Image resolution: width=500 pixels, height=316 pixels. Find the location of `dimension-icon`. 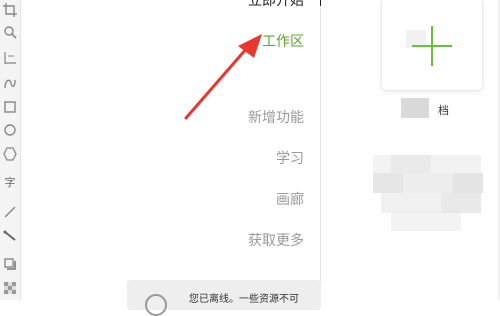

dimension-icon is located at coordinates (10, 58).